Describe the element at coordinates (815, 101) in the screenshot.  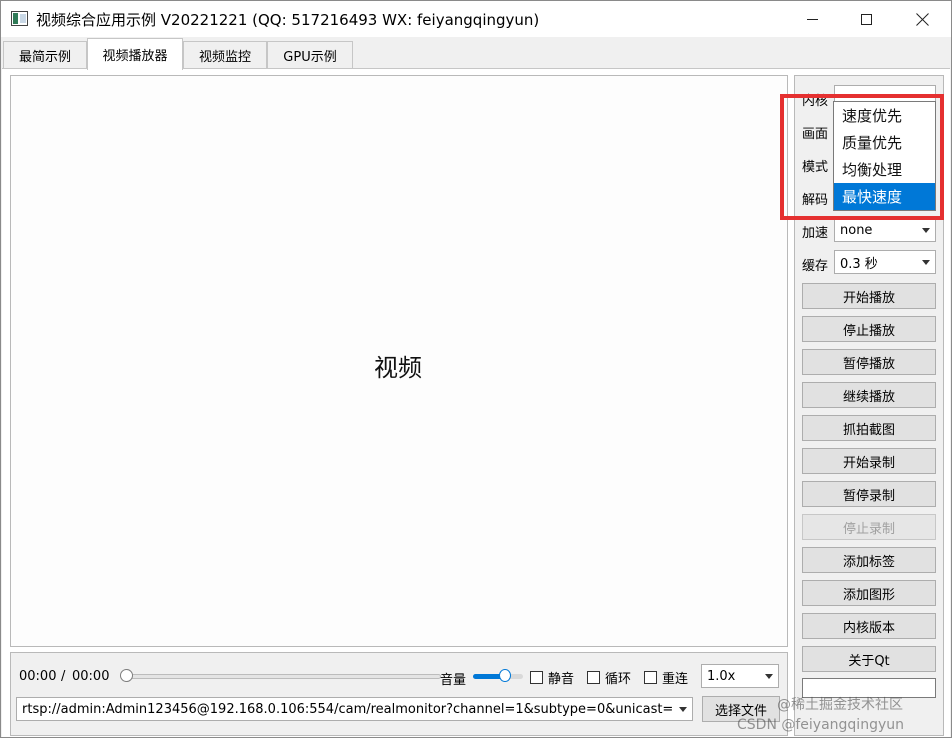
I see `kernel-label: 内核` at that location.